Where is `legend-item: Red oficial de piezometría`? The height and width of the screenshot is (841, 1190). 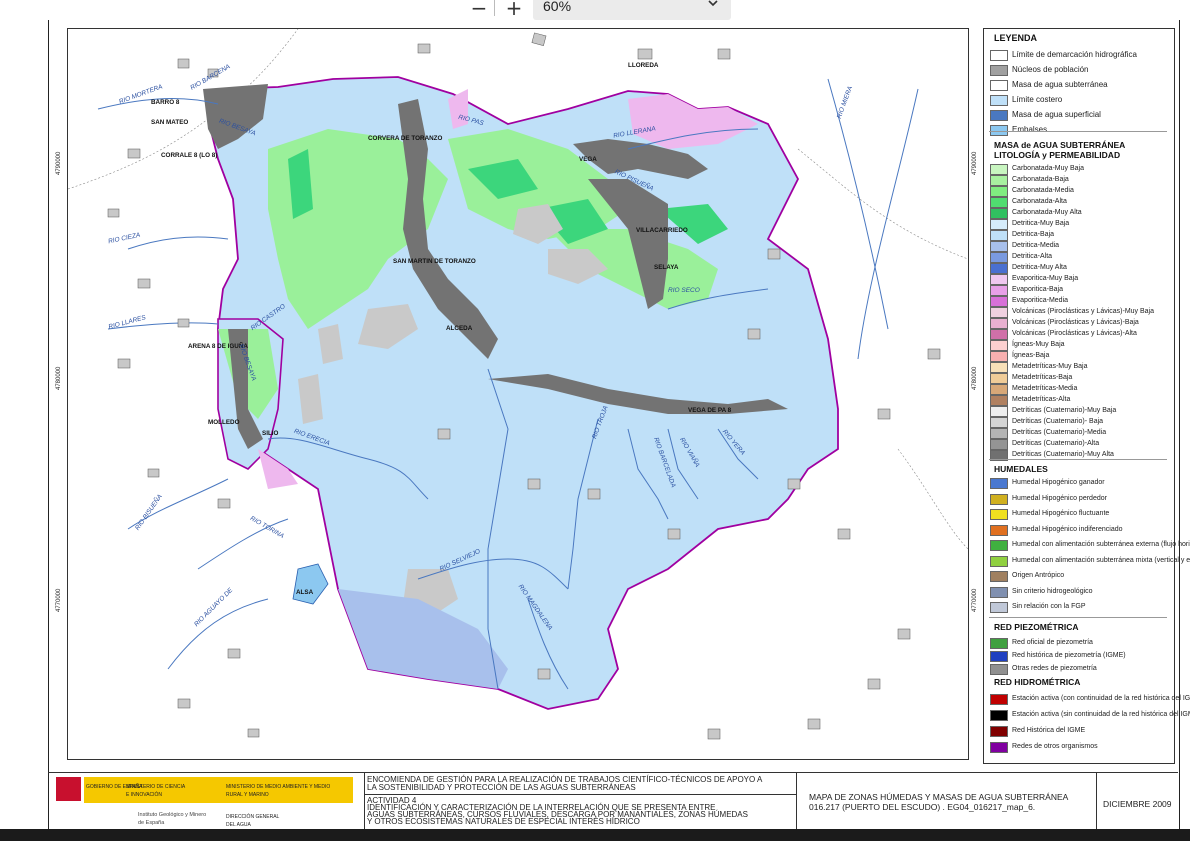 legend-item: Red oficial de piezometría is located at coordinates (1081, 643).